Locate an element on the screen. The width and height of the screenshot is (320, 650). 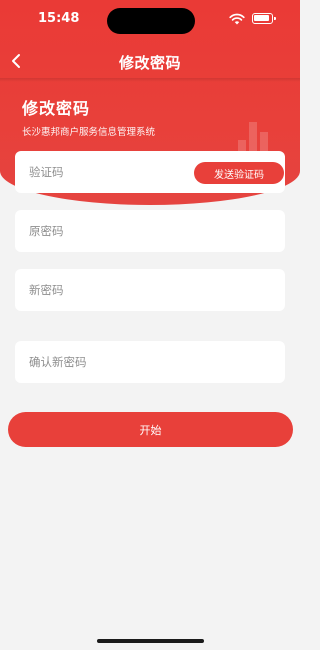
wifi-icon is located at coordinates (237, 19).